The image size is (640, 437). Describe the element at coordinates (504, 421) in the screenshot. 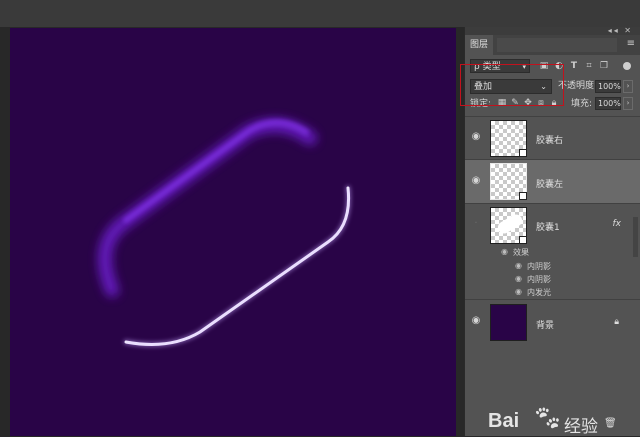

I see `watermark-brand: Bai` at that location.